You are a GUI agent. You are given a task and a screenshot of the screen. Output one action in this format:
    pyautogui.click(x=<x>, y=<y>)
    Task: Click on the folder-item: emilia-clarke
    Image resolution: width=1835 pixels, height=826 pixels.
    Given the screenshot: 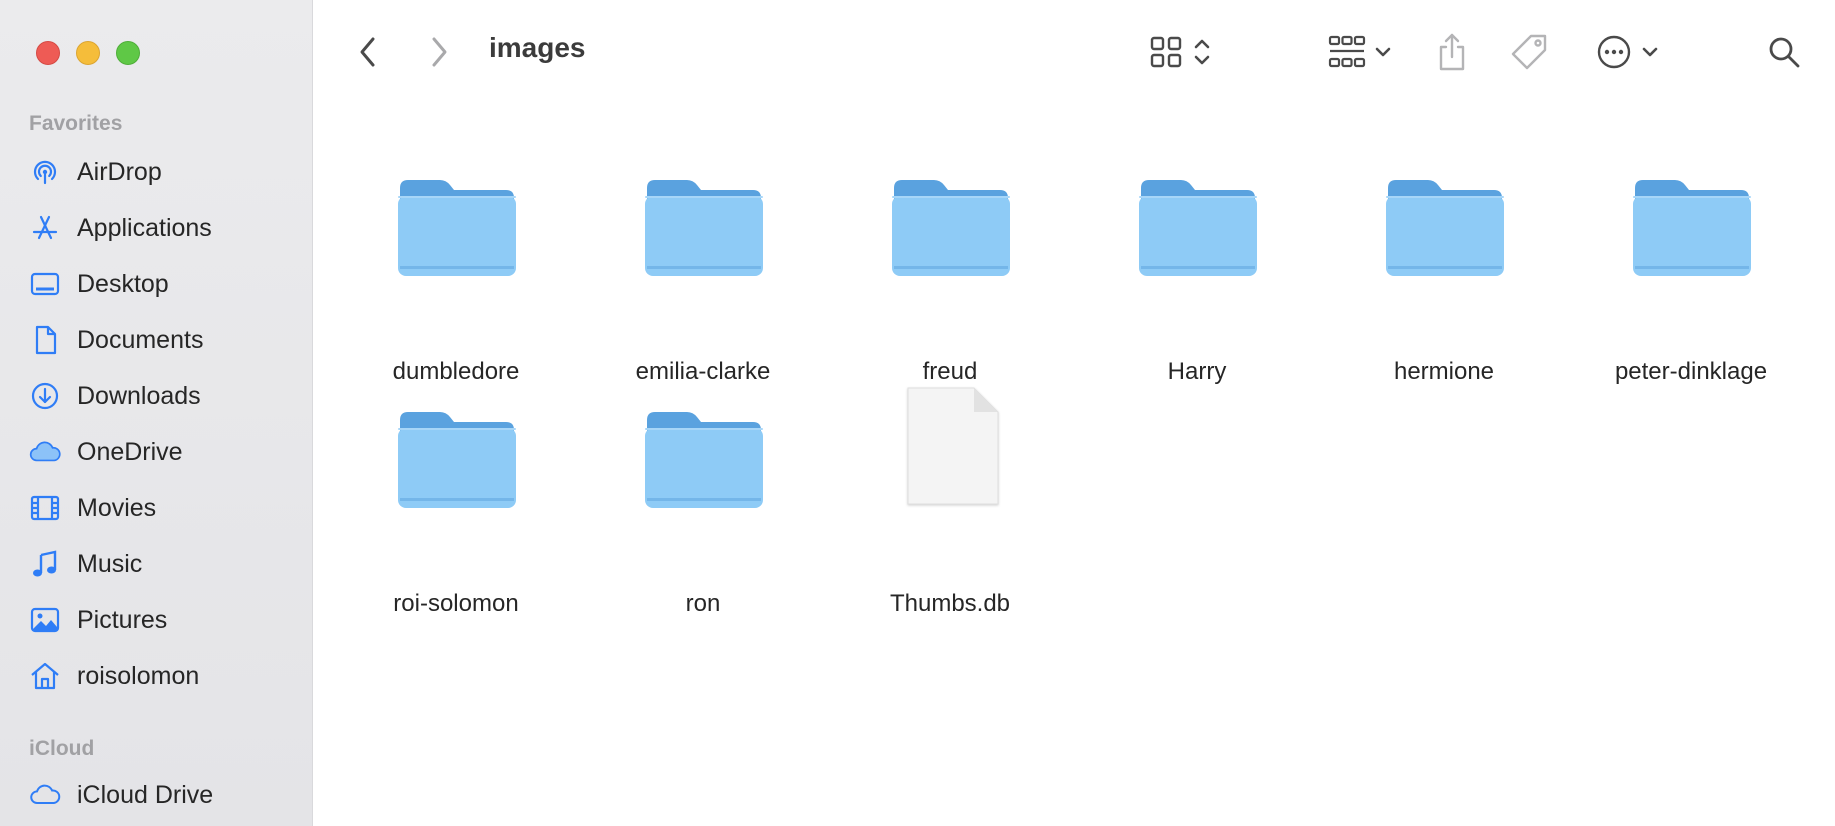 What is the action you would take?
    pyautogui.click(x=703, y=276)
    